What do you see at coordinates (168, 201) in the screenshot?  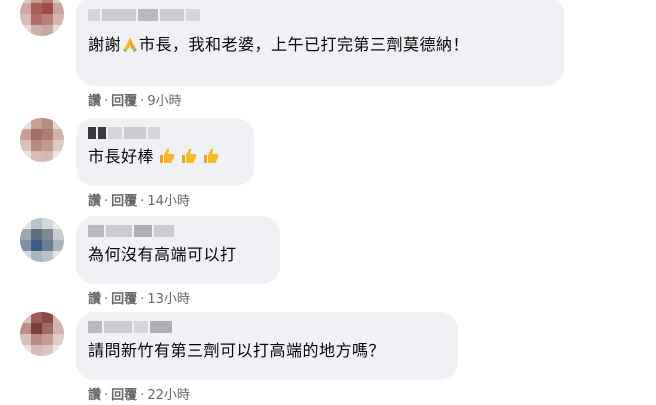 I see `timestamp: 14小時` at bounding box center [168, 201].